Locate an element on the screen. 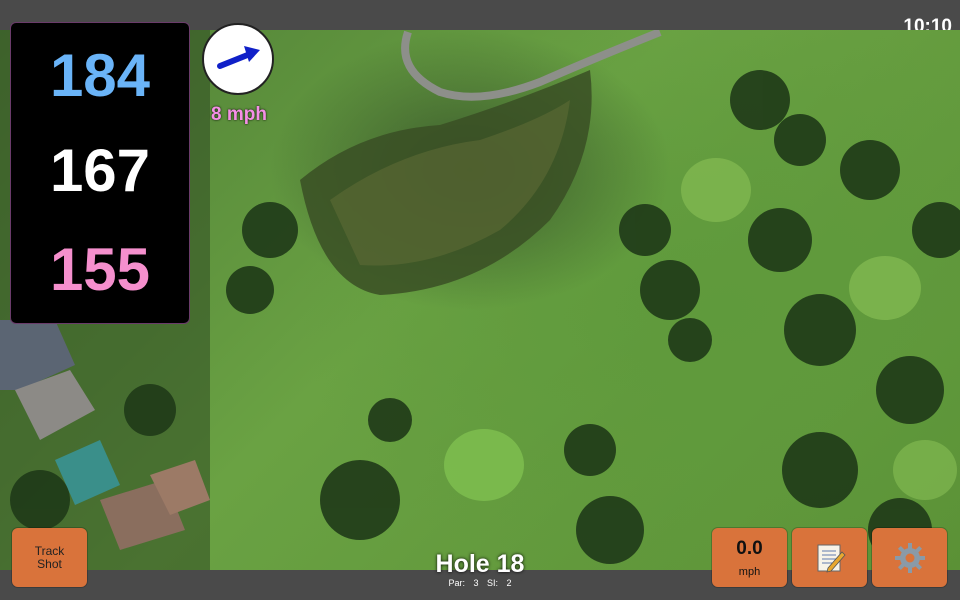 The width and height of the screenshot is (960, 600). wind-direction-arrow-icon is located at coordinates (238, 57).